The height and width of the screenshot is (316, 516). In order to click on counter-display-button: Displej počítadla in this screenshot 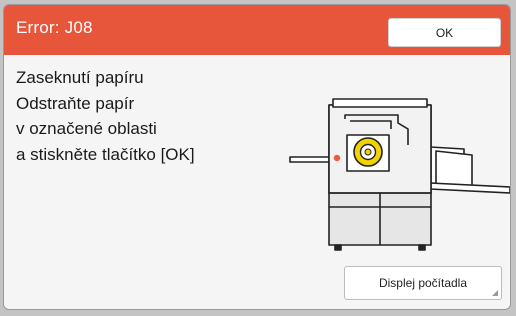, I will do `click(423, 283)`.